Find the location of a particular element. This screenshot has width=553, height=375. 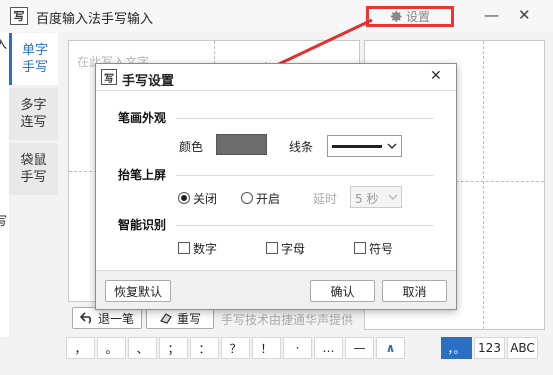

symbols-label: 符号 is located at coordinates (381, 249).